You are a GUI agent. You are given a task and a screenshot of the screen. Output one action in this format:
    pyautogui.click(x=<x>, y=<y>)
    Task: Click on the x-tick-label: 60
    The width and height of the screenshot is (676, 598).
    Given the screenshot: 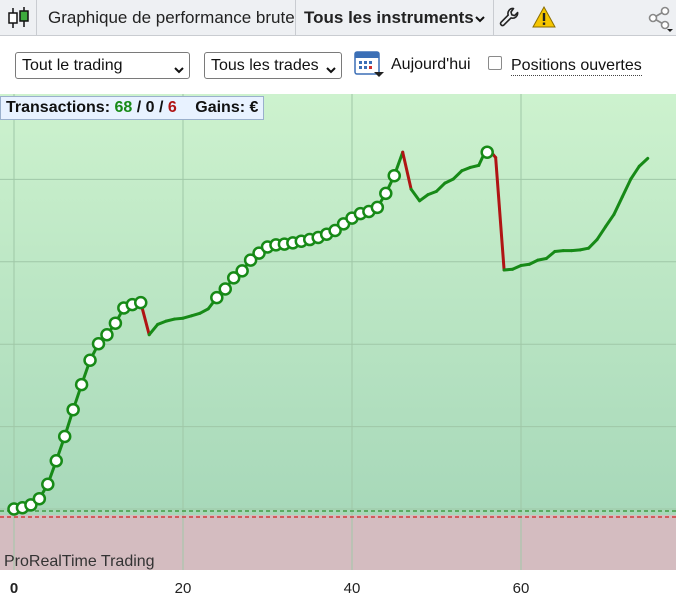 What is the action you would take?
    pyautogui.click(x=521, y=588)
    